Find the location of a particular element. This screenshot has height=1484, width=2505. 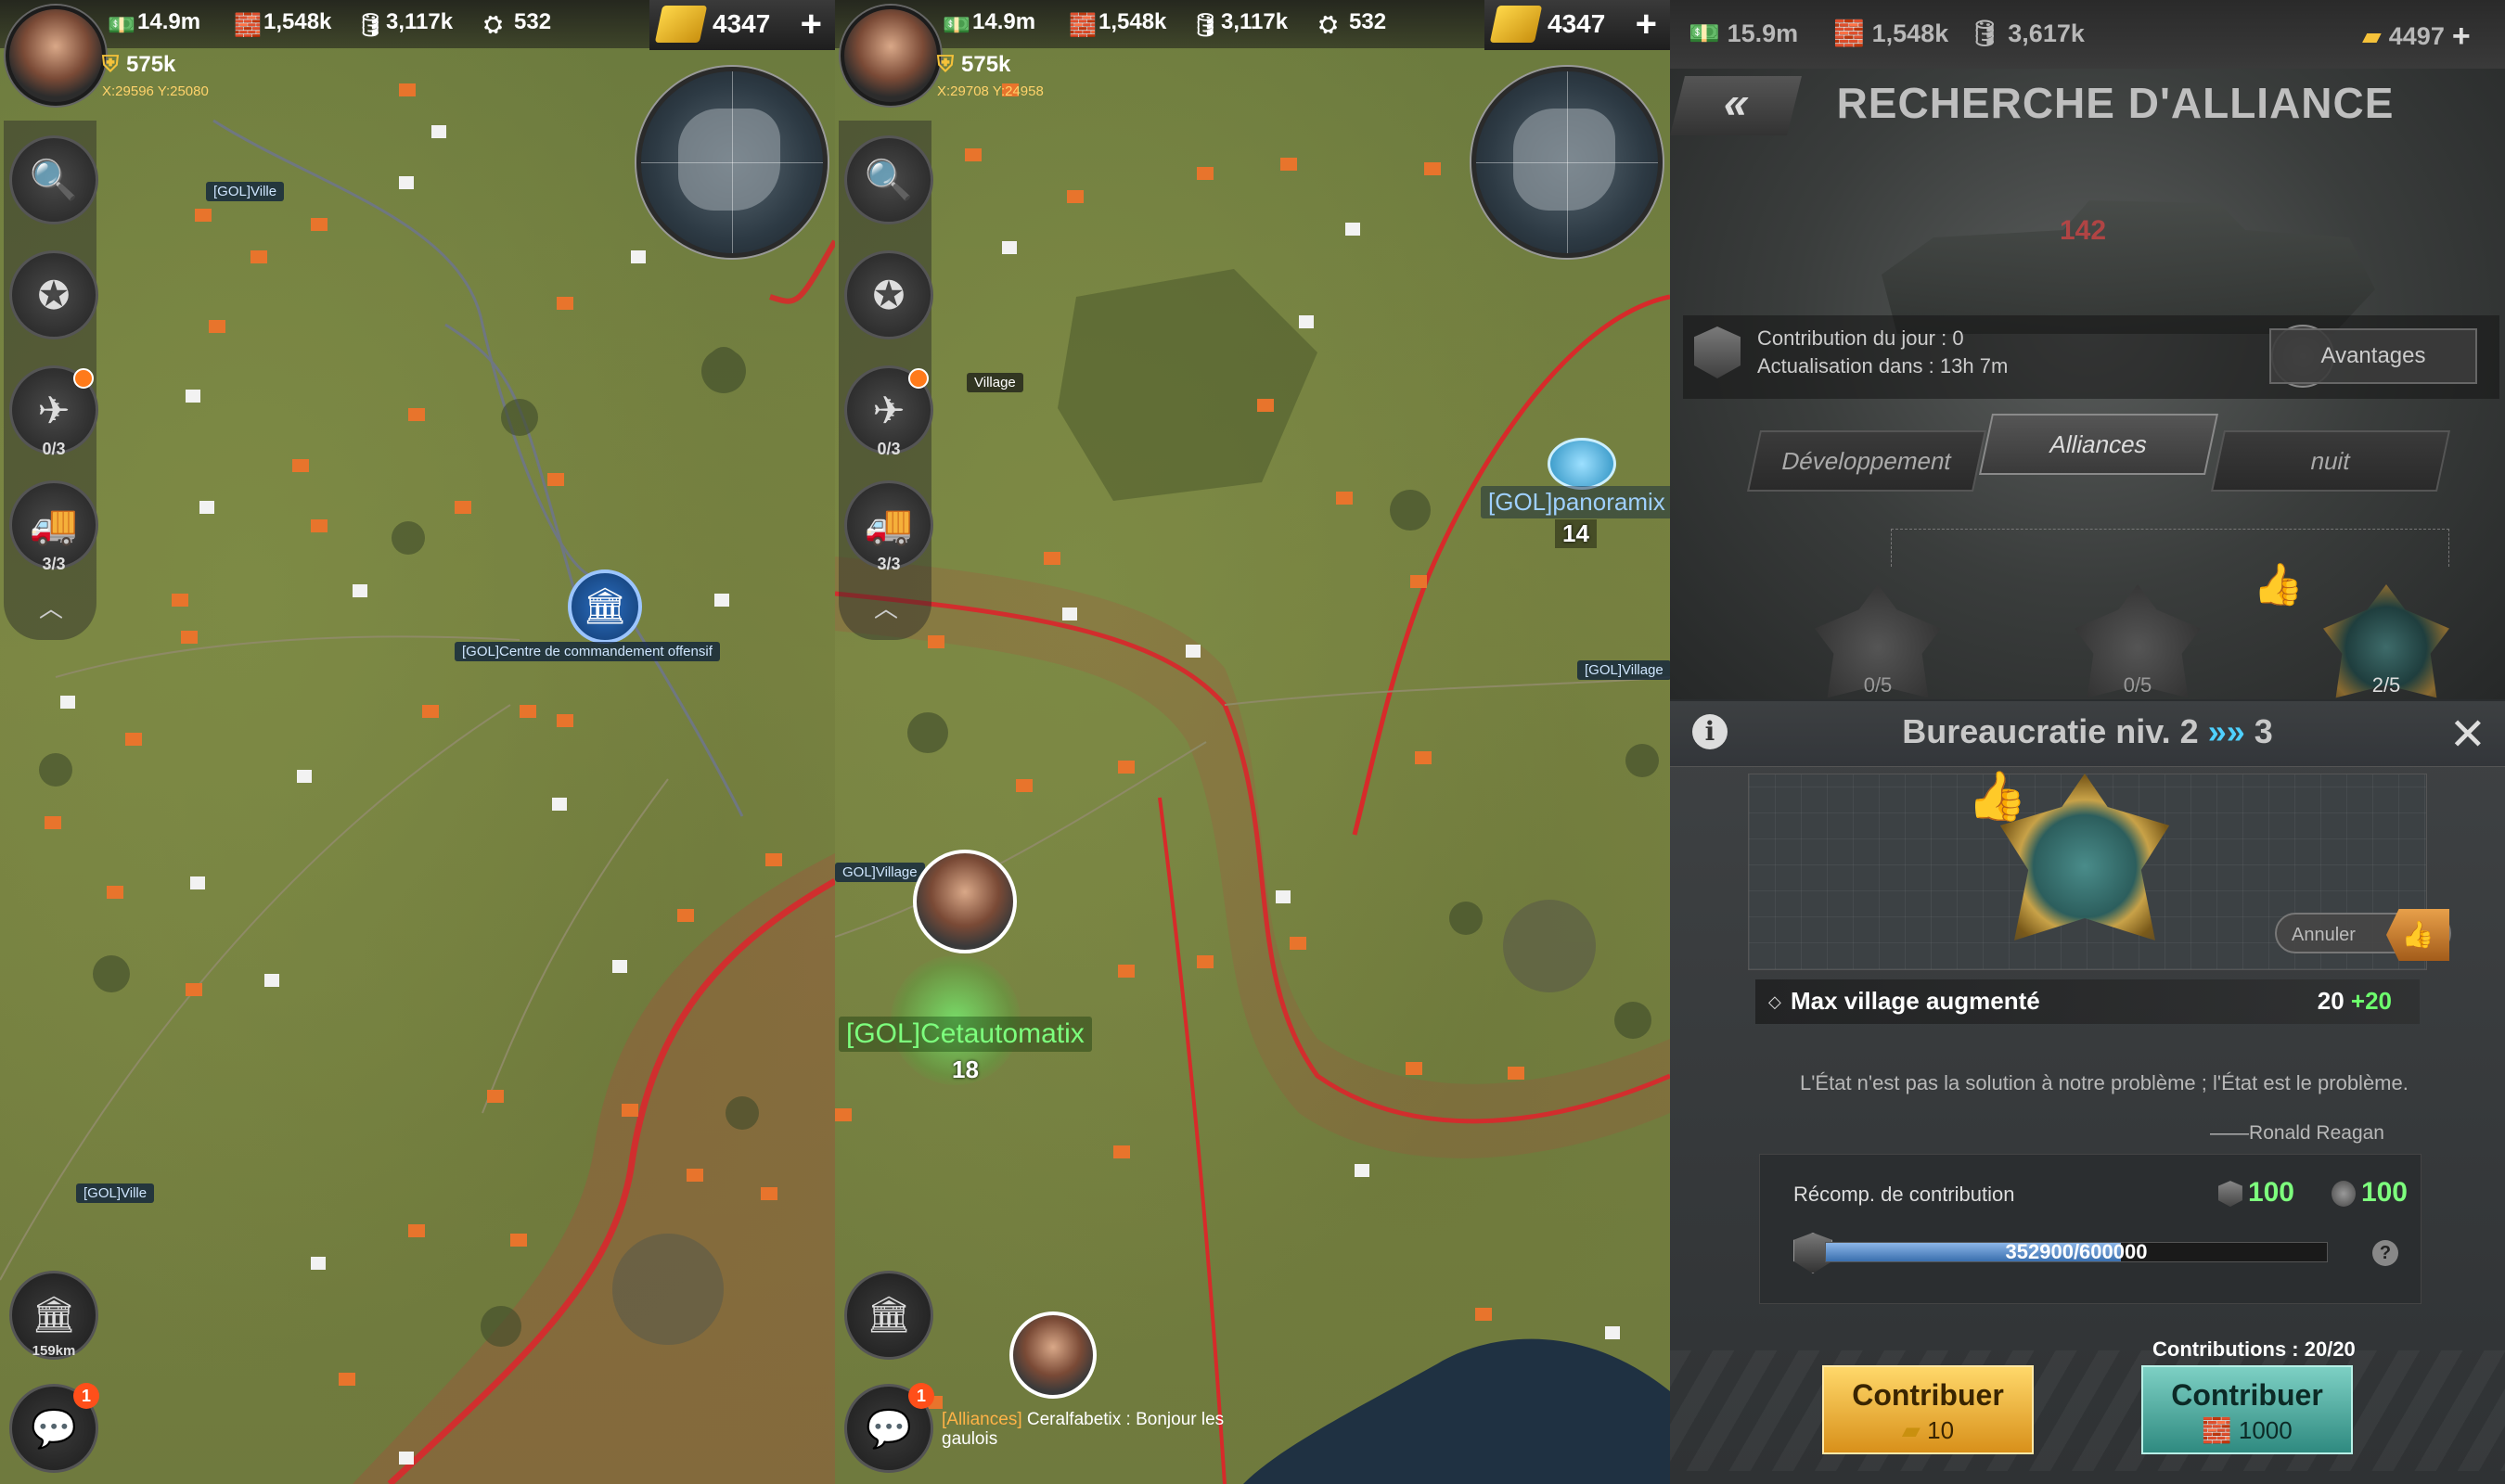

gold-value: 4347 is located at coordinates (742, 23).